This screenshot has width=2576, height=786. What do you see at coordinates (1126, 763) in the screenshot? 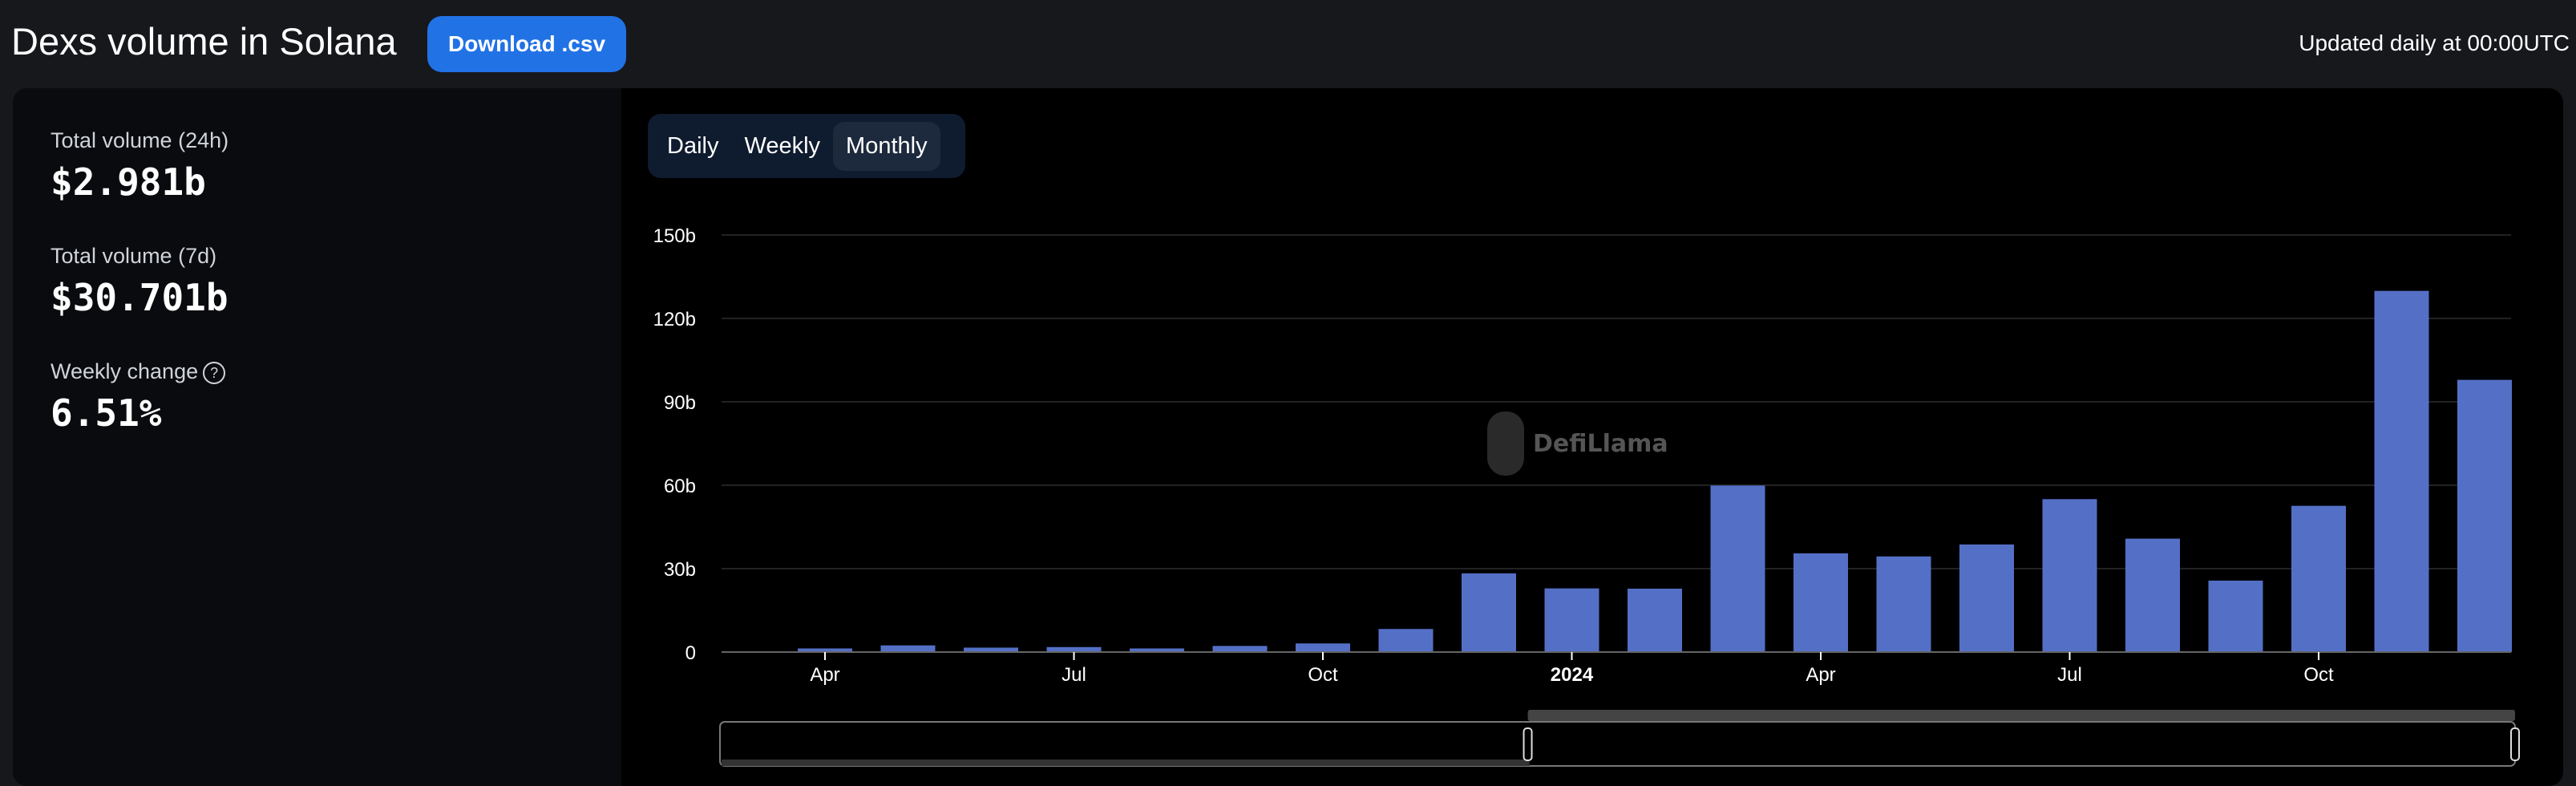
I see `zoom-slider-preview` at bounding box center [1126, 763].